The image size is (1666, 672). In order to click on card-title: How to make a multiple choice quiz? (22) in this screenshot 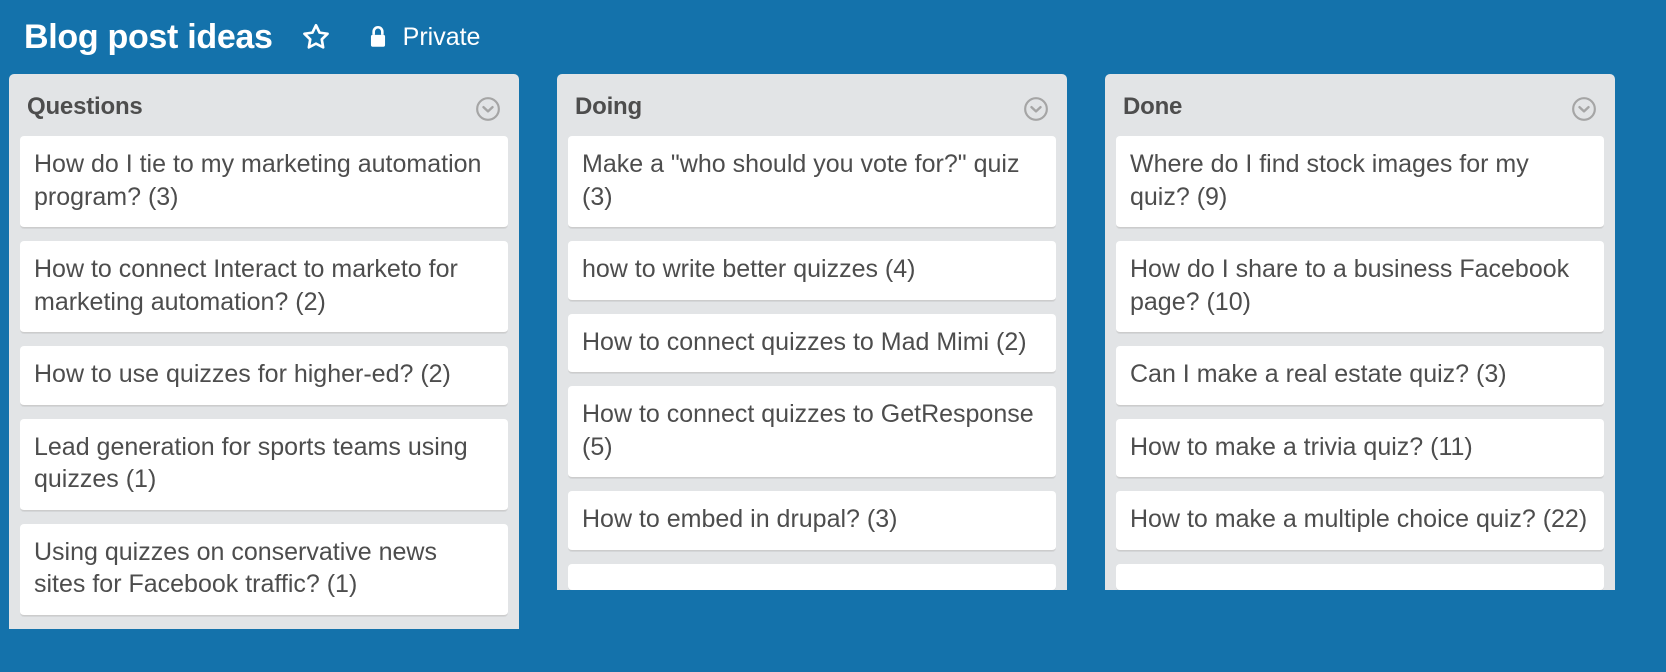, I will do `click(1359, 519)`.